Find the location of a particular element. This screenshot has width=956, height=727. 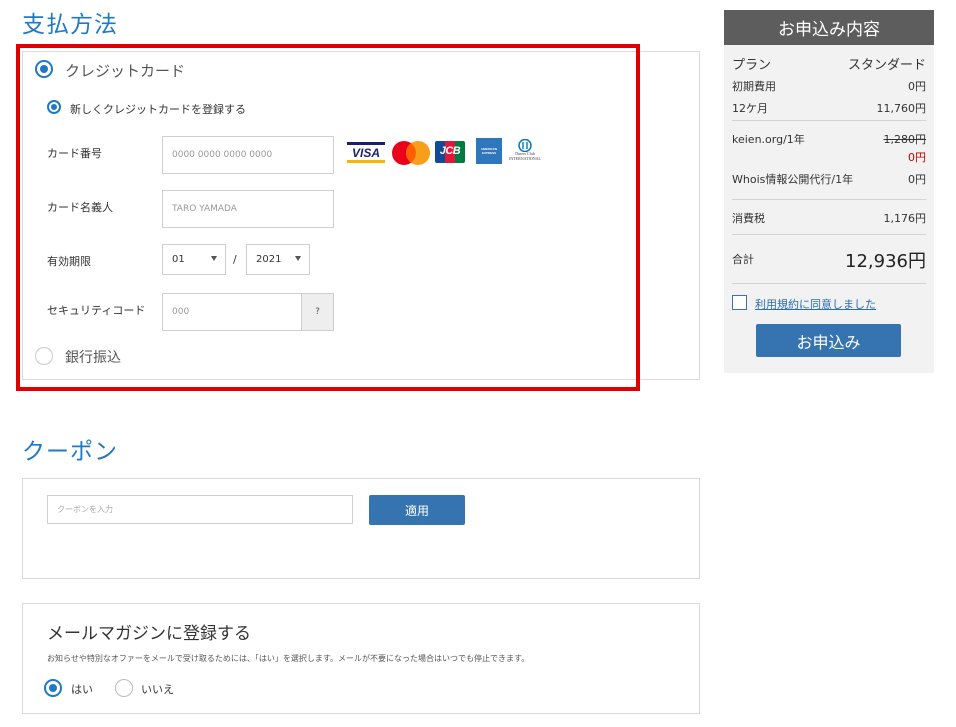

terms-checkbox is located at coordinates (739, 302).